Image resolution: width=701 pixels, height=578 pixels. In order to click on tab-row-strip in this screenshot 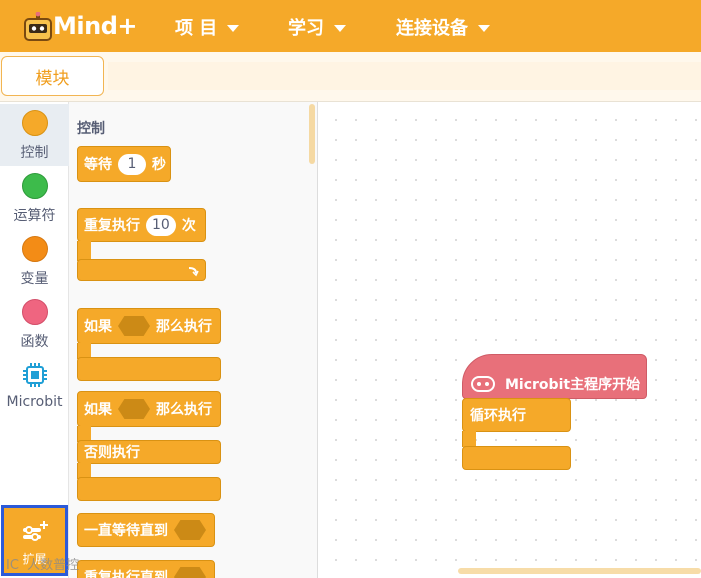, I will do `click(404, 76)`.